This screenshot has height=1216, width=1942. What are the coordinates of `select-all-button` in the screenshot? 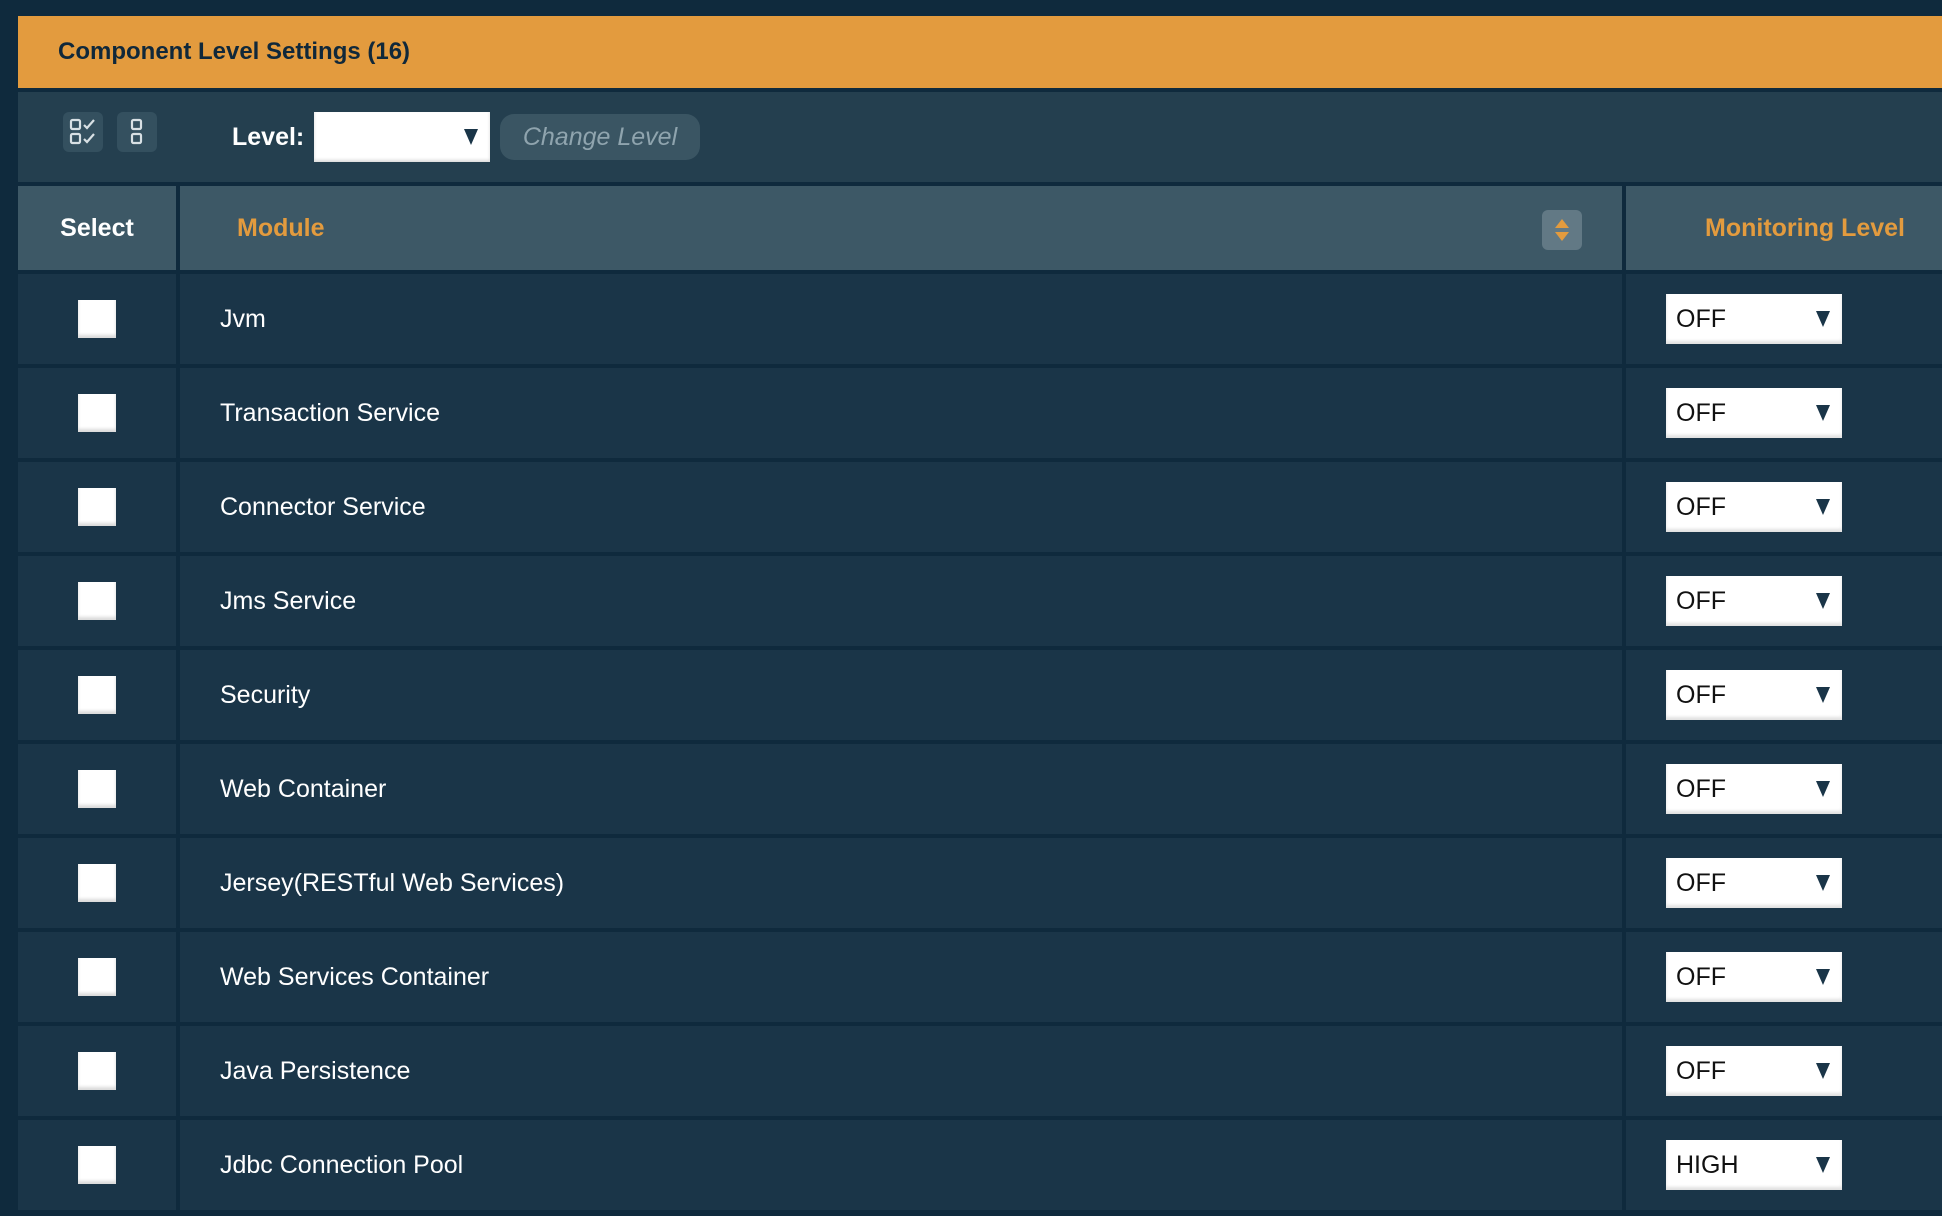 It's located at (83, 132).